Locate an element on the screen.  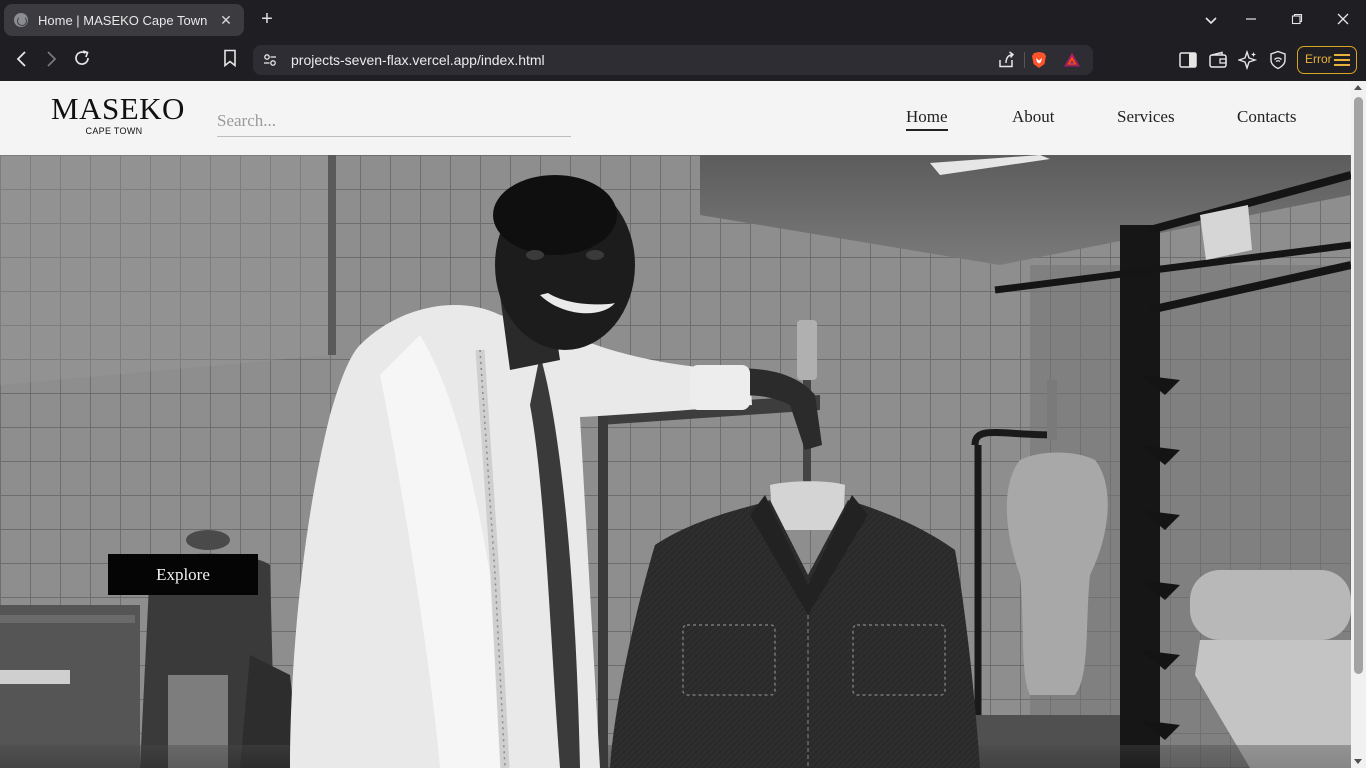
site-settings-icon is located at coordinates (270, 60).